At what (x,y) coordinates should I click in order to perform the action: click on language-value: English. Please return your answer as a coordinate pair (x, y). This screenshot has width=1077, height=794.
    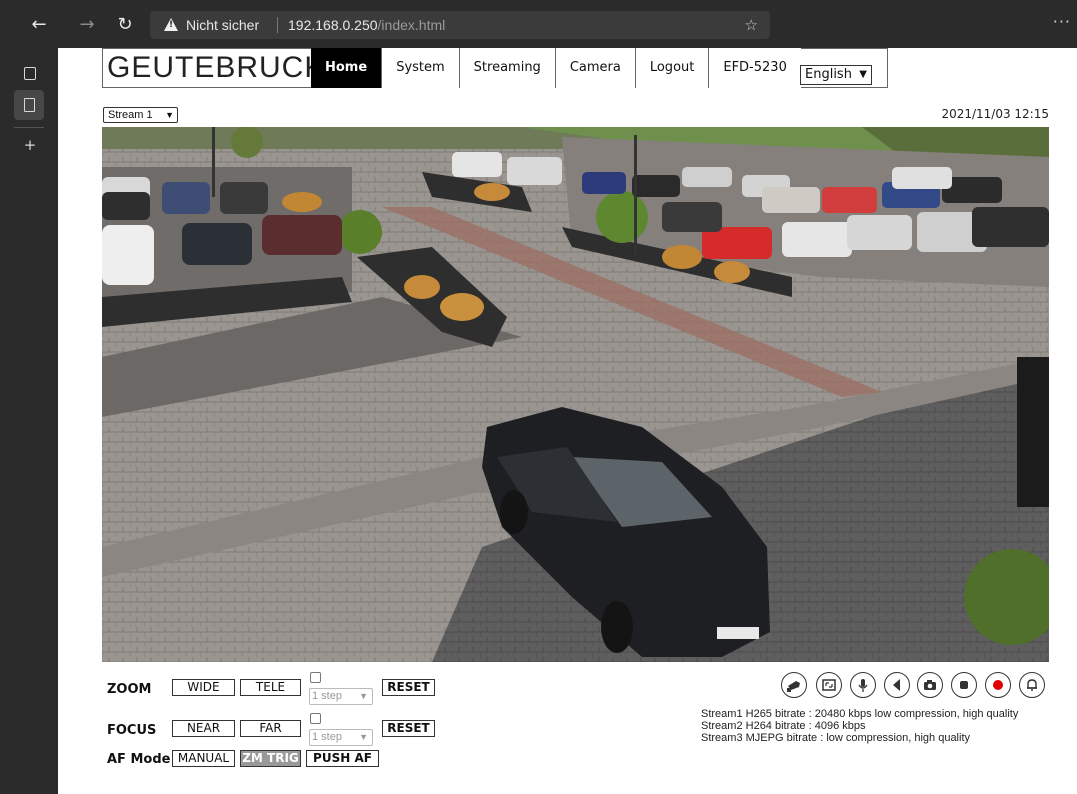
    Looking at the image, I should click on (828, 74).